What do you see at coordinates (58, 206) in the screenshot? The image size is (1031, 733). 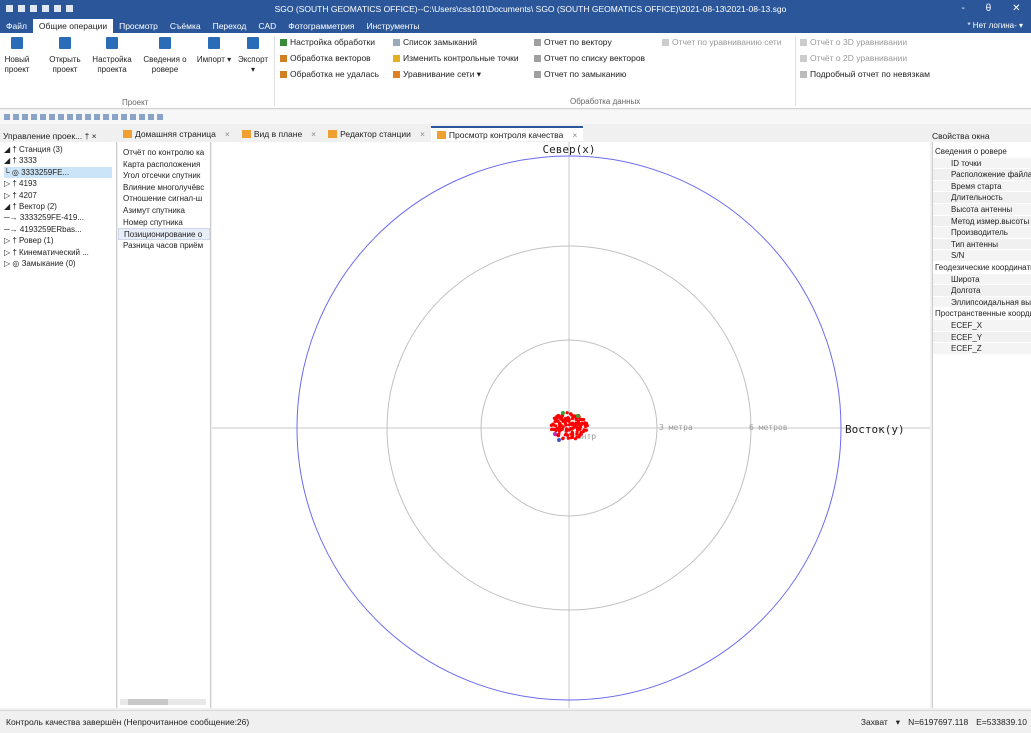 I see `tree-vector-group: ◢ † Вектор (2)` at bounding box center [58, 206].